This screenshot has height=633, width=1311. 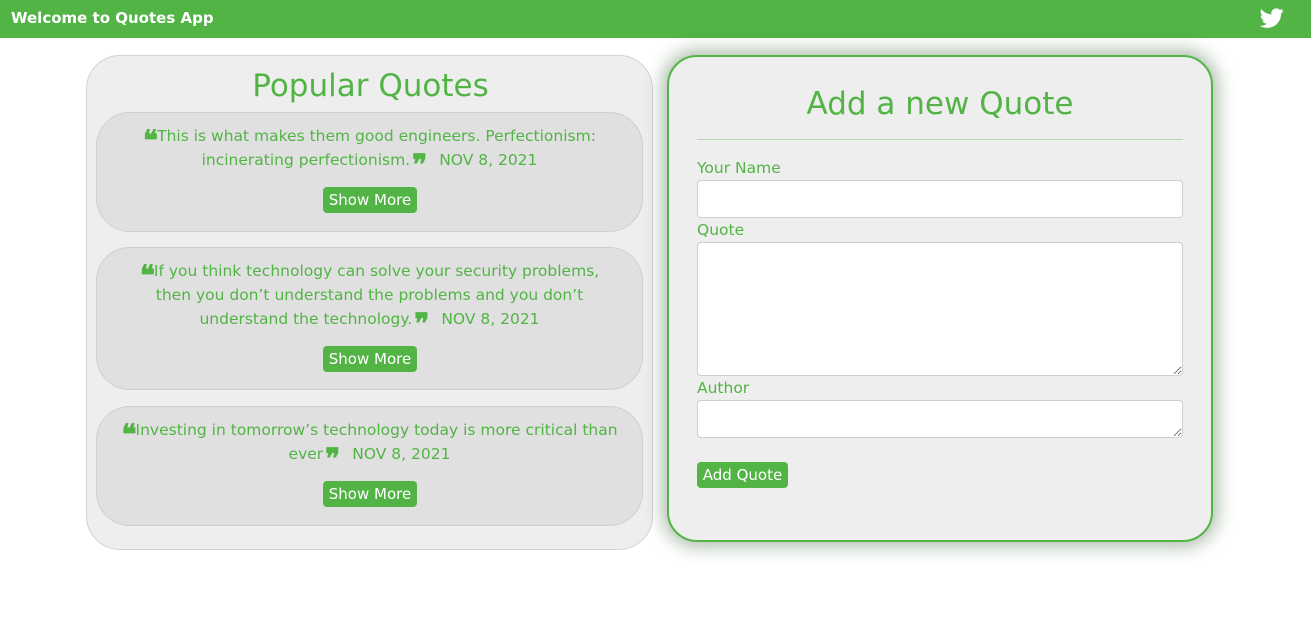 What do you see at coordinates (940, 309) in the screenshot?
I see `quote-textarea` at bounding box center [940, 309].